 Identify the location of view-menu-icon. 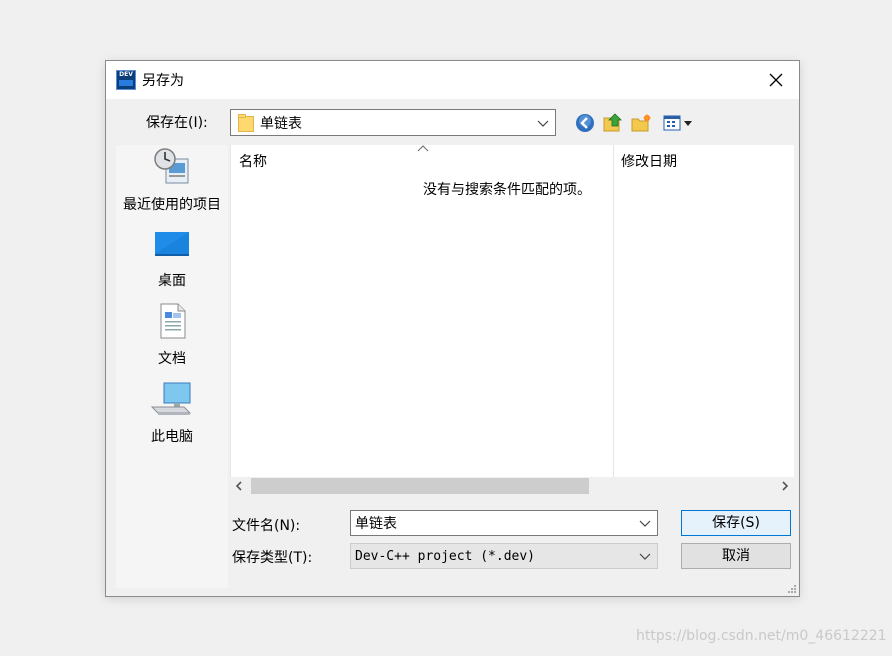
(677, 123).